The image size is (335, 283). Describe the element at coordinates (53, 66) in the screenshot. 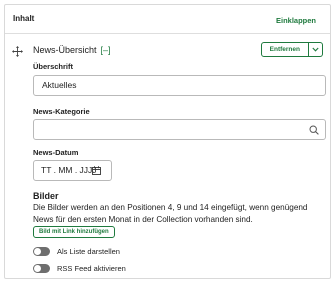

I see `heading-field-label: Überschrift` at that location.